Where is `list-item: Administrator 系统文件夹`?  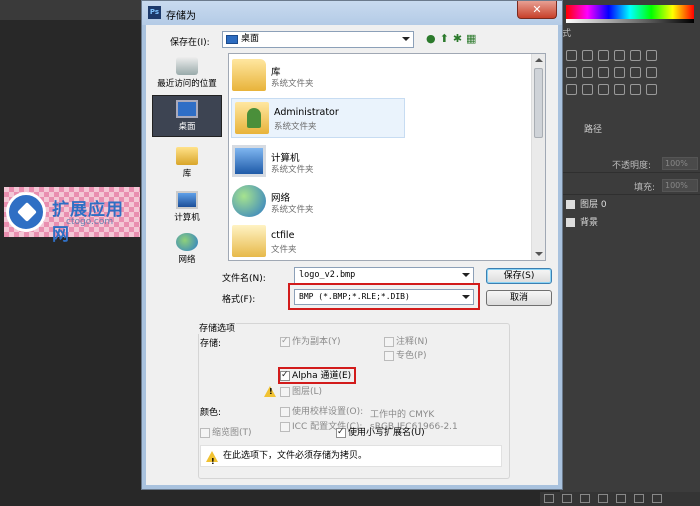
list-item: Administrator 系统文件夹 is located at coordinates (318, 118).